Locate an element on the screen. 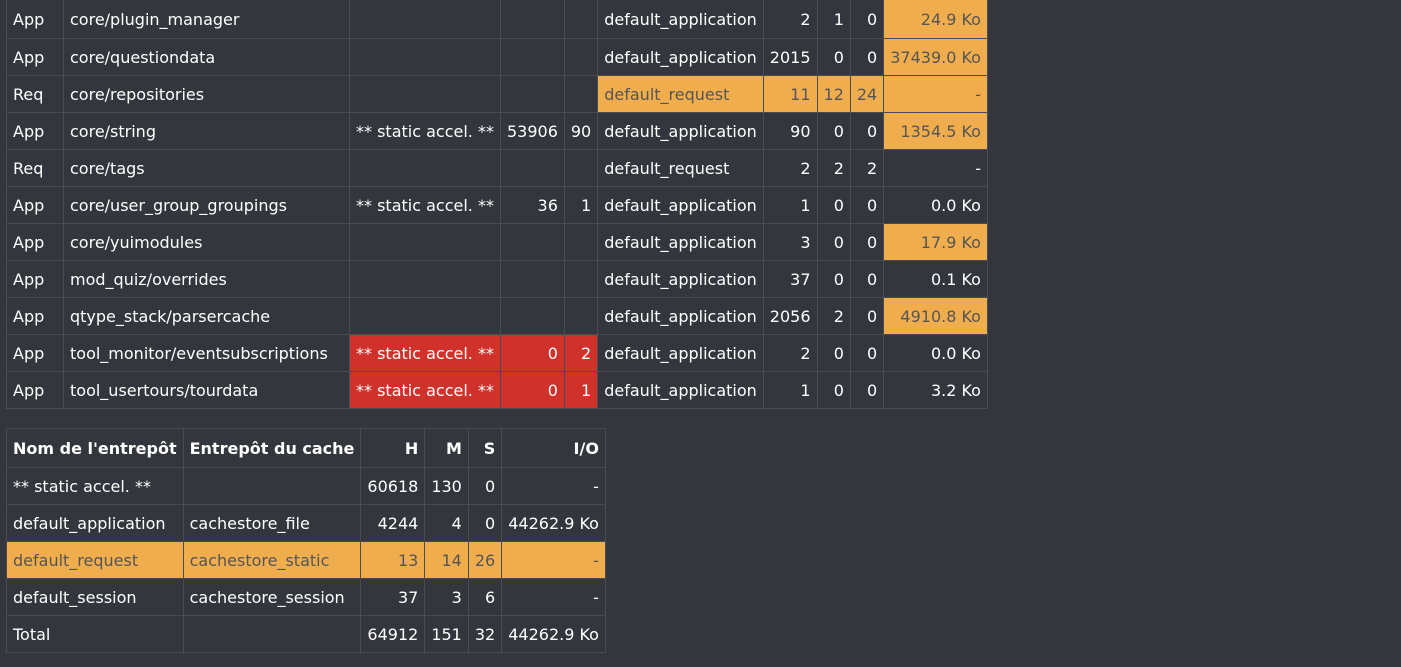 The width and height of the screenshot is (1401, 667). store-hits: 2015 is located at coordinates (790, 57).